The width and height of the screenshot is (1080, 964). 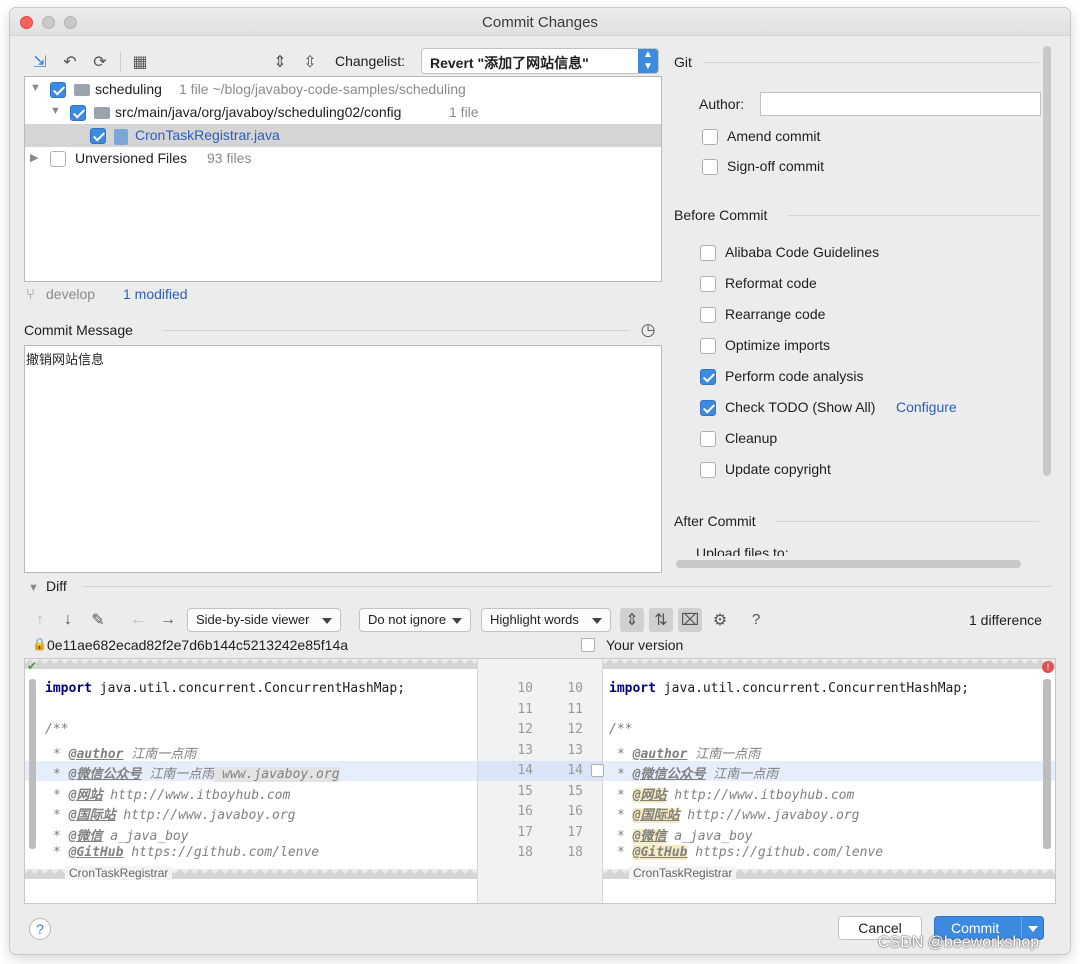 What do you see at coordinates (775, 166) in the screenshot?
I see `signoff-label: Sign-off commit` at bounding box center [775, 166].